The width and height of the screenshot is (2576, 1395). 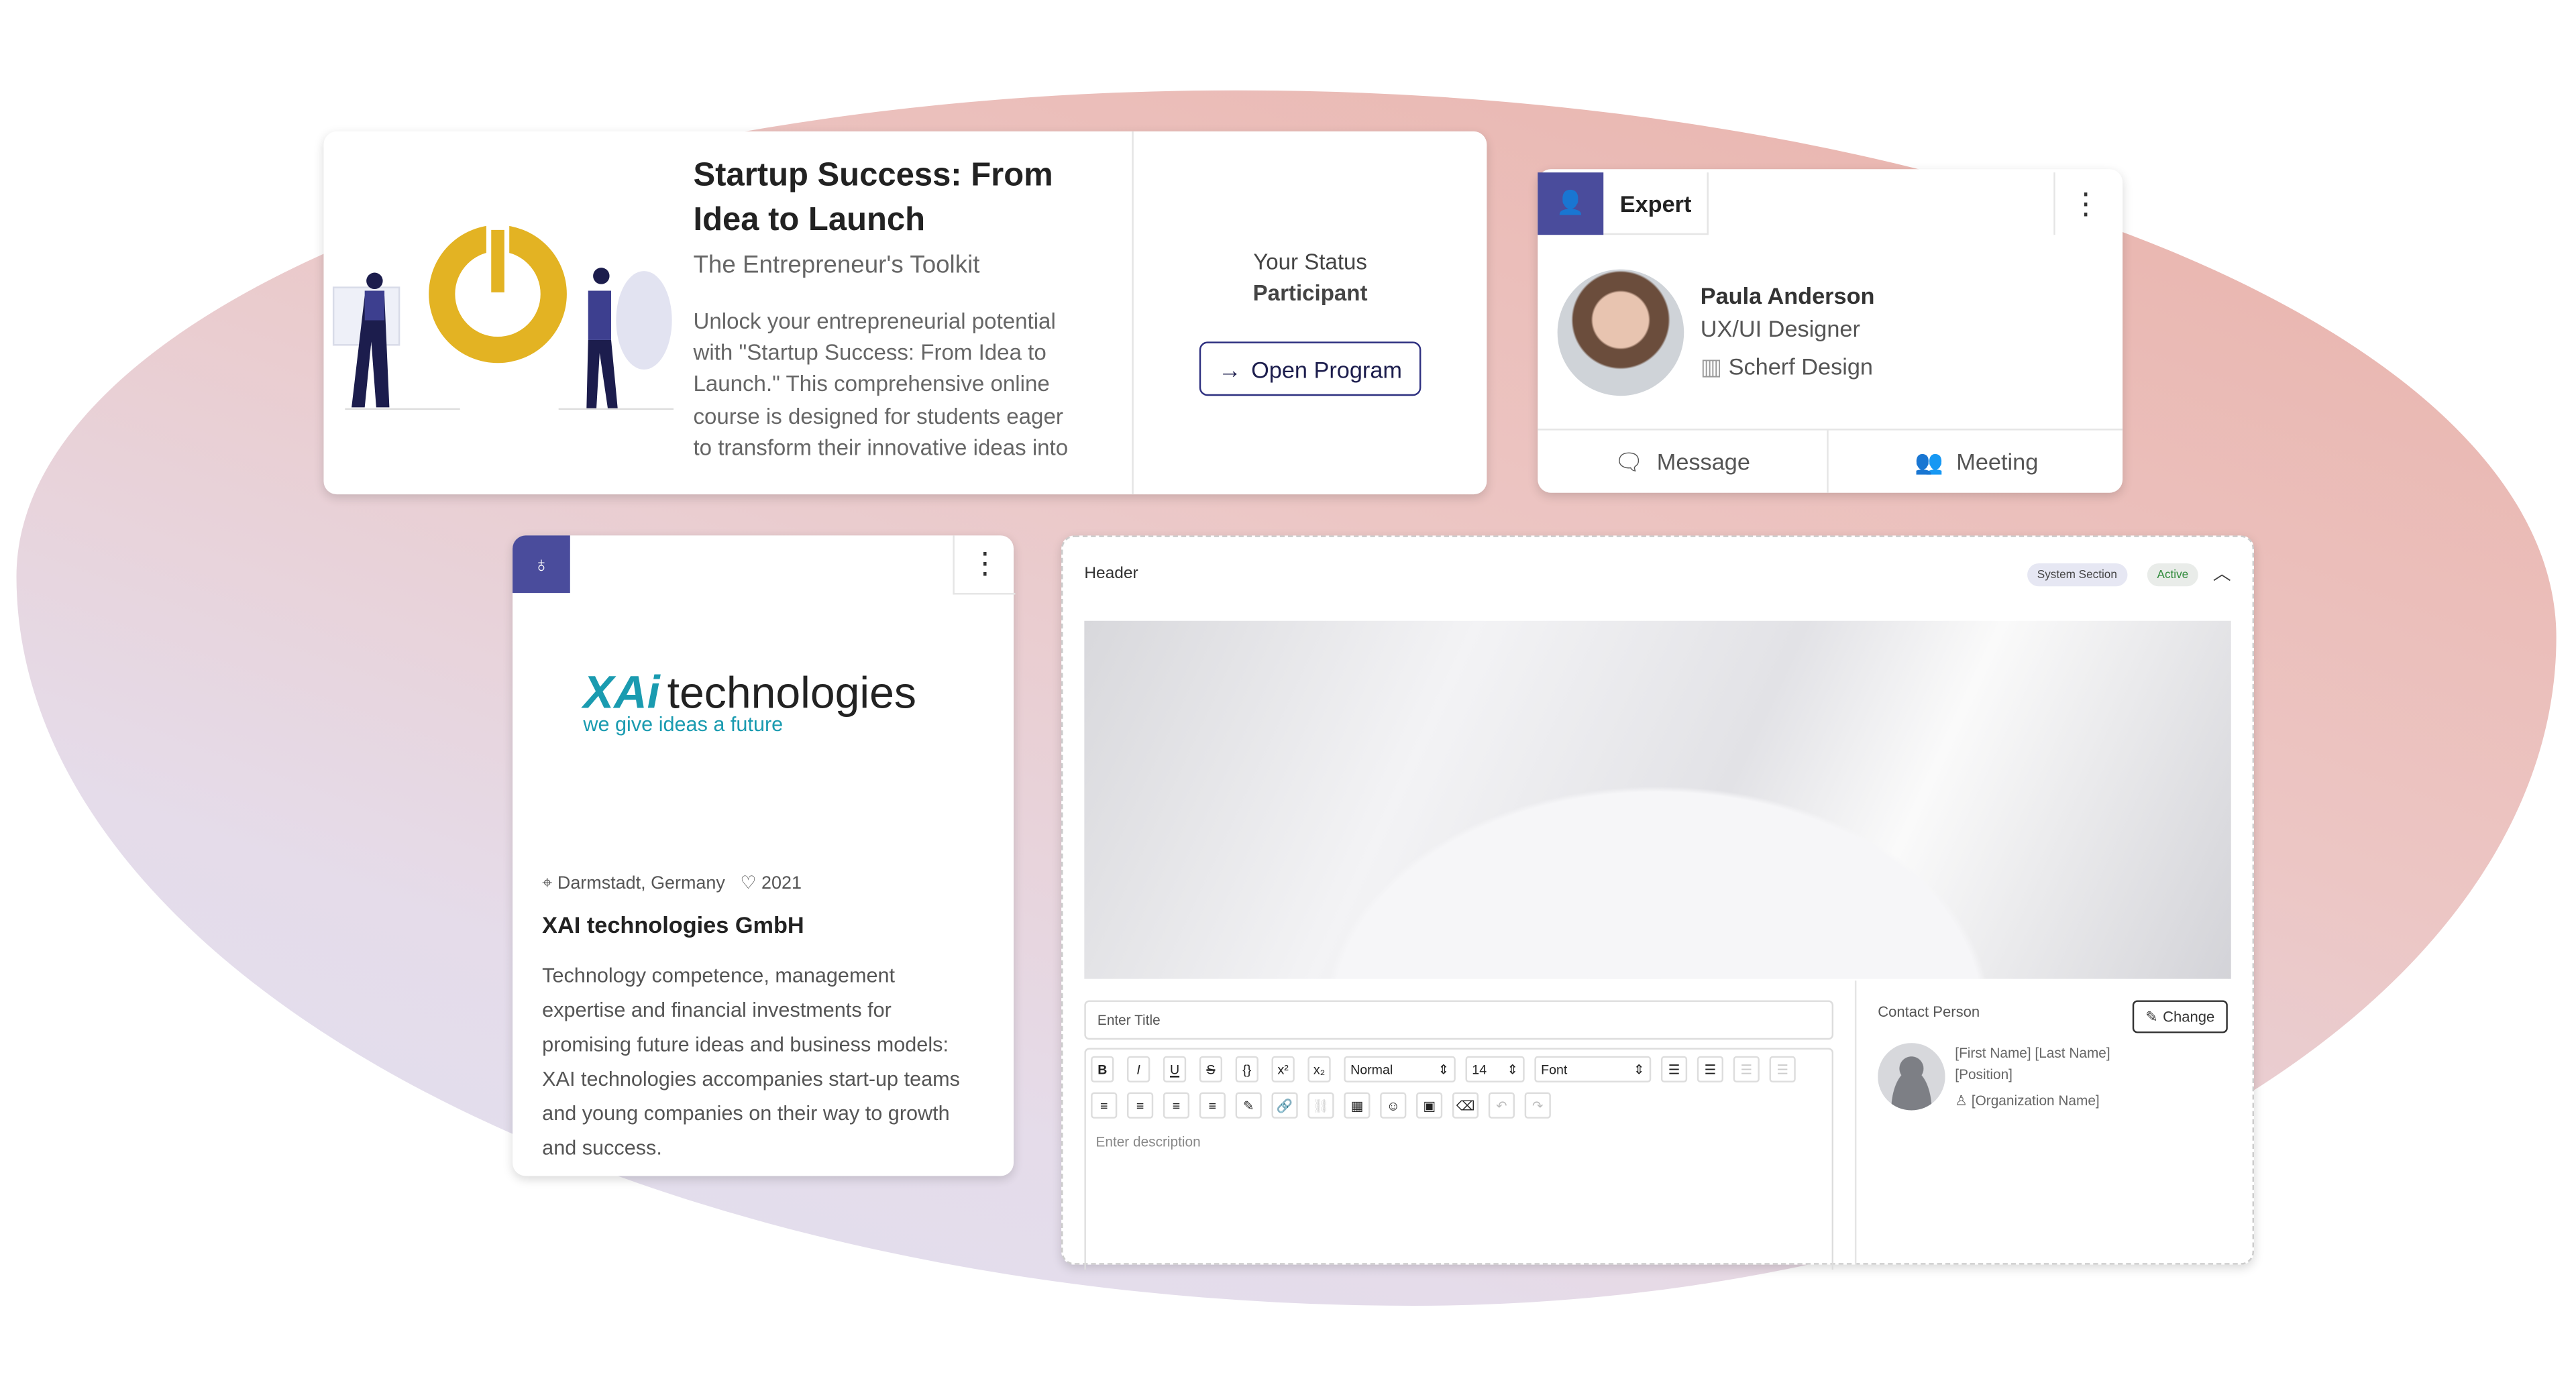 I want to click on meeting-button: 👥 Meeting, so click(x=1976, y=462).